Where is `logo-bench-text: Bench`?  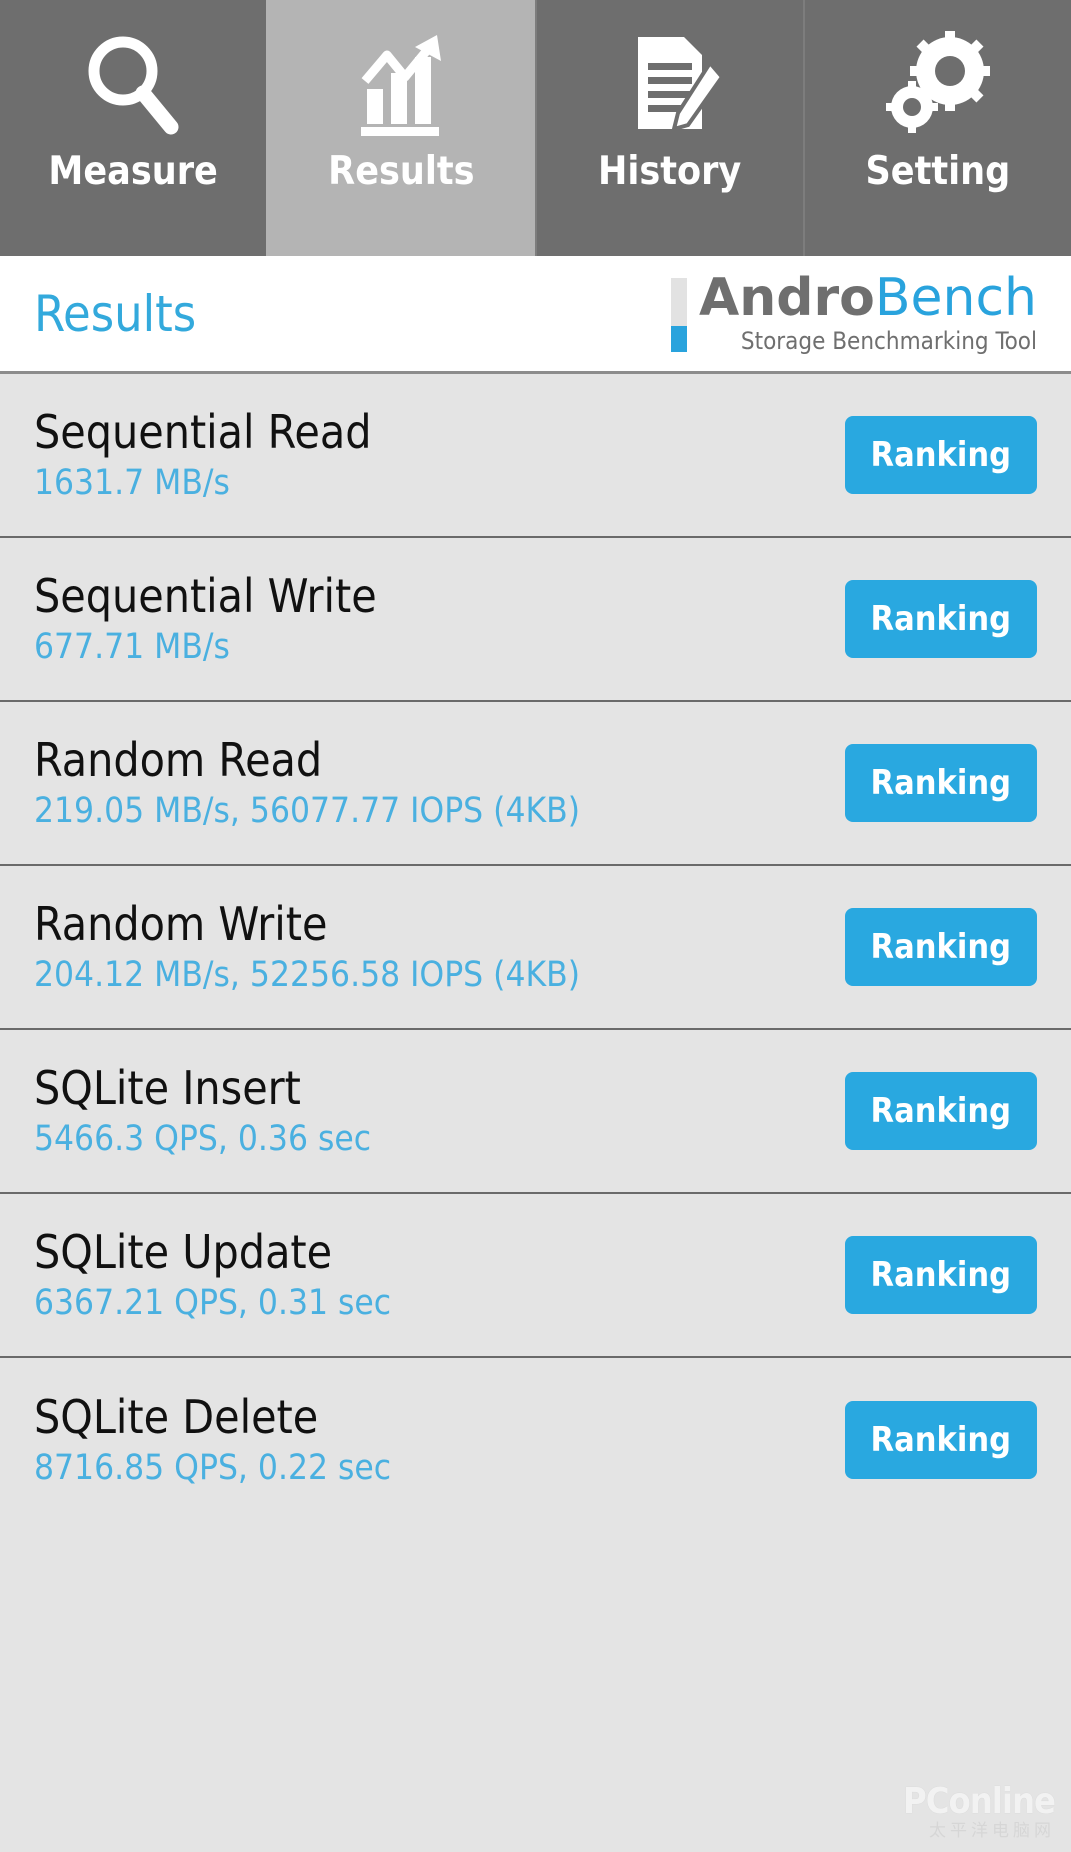
logo-bench-text: Bench is located at coordinates (955, 297).